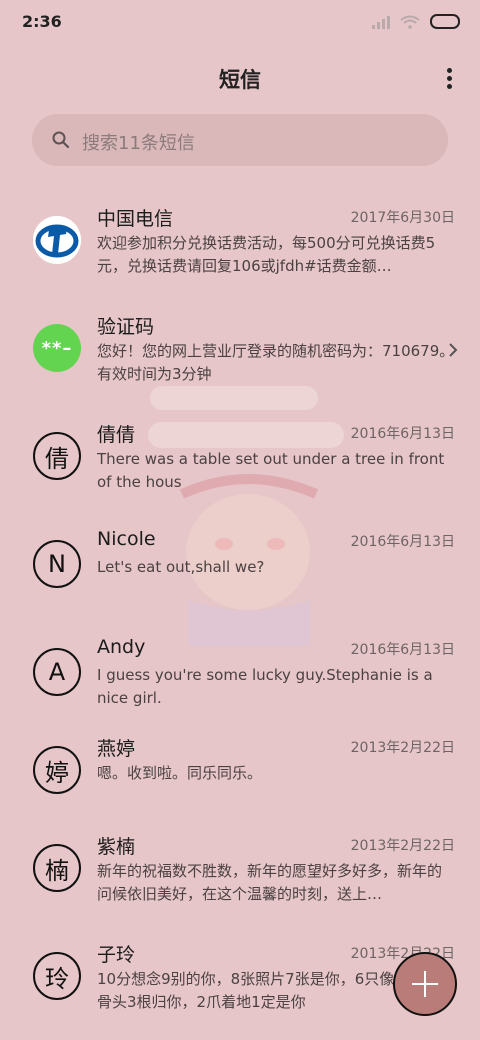 This screenshot has height=1040, width=480. What do you see at coordinates (57, 672) in the screenshot?
I see `contact-avatar: A` at bounding box center [57, 672].